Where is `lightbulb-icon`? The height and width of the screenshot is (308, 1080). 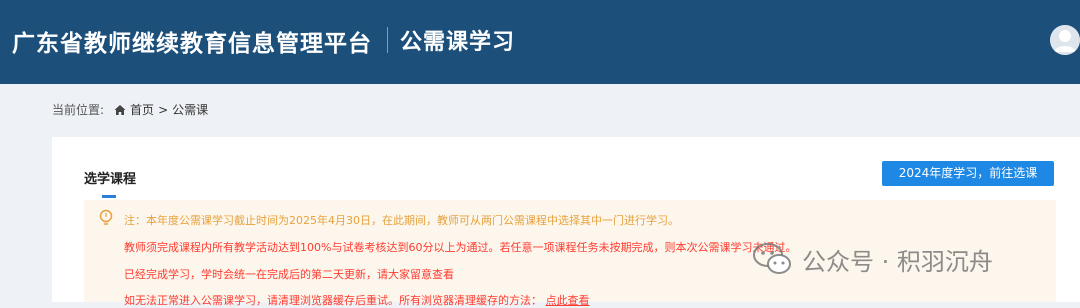 lightbulb-icon is located at coordinates (106, 218).